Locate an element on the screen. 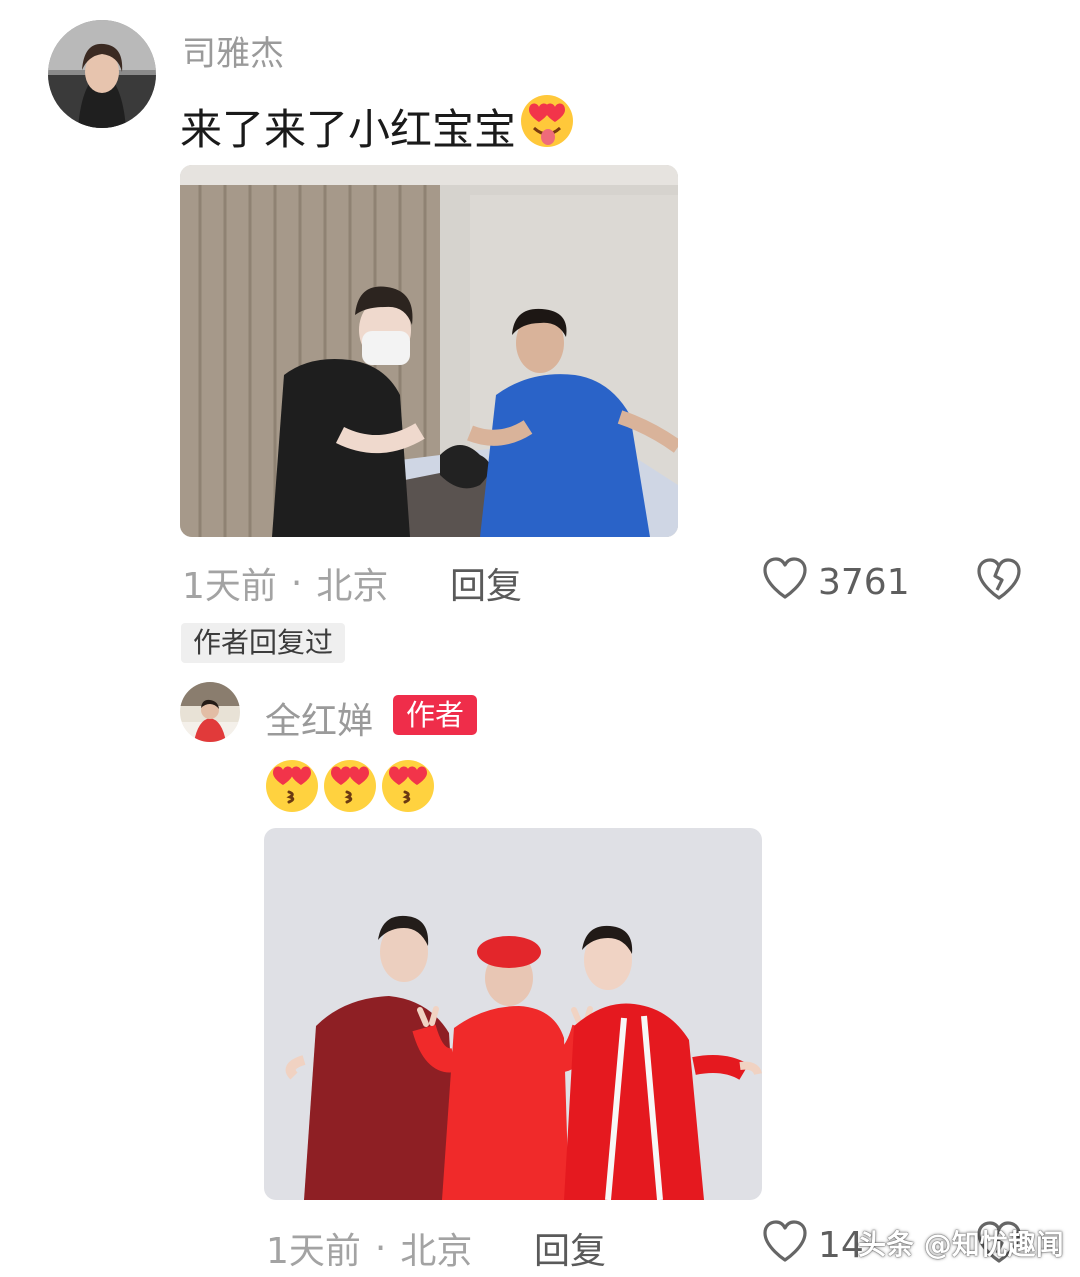 This screenshot has height=1277, width=1080. comment-like-button: 3761 is located at coordinates (836, 582).